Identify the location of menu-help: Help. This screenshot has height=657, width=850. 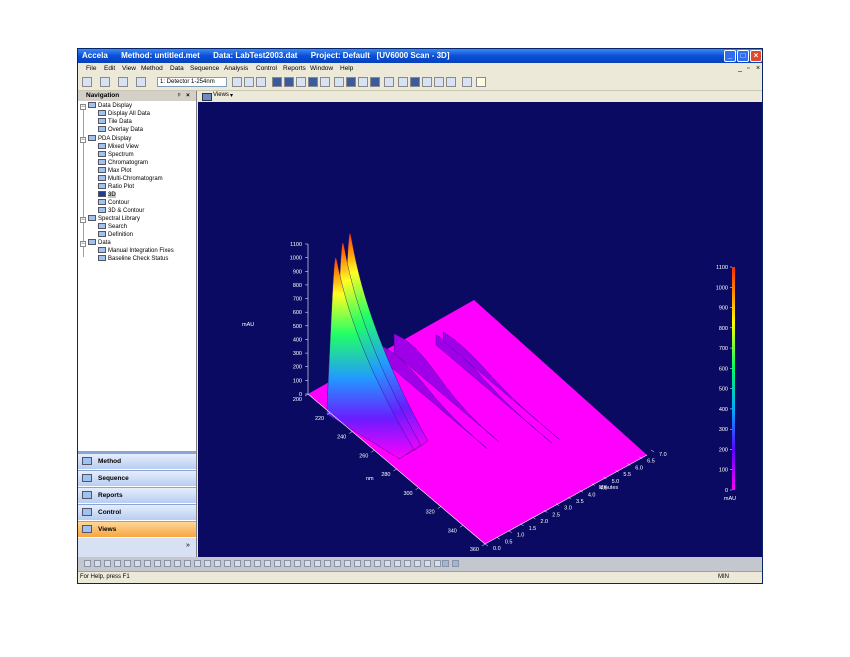
(346, 68).